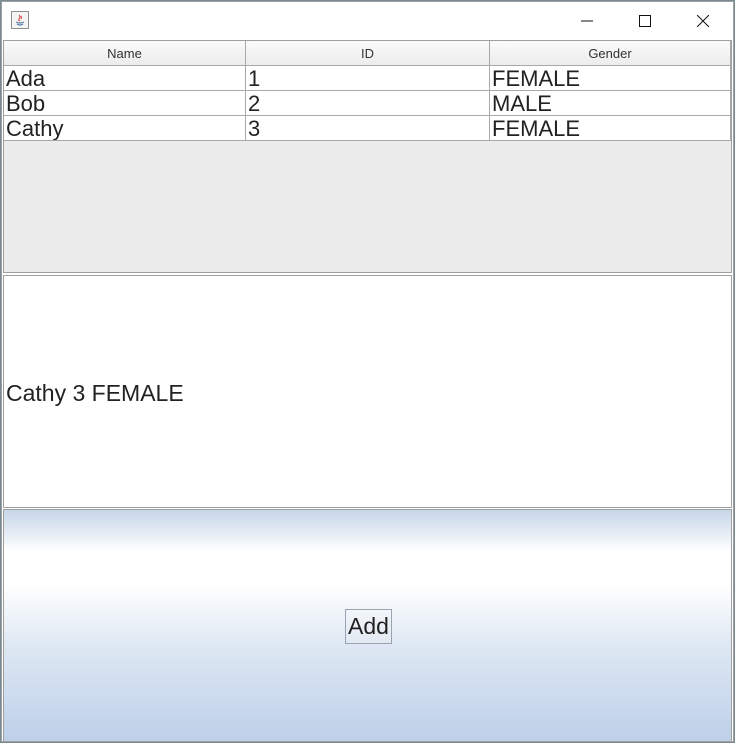  I want to click on close-button, so click(703, 21).